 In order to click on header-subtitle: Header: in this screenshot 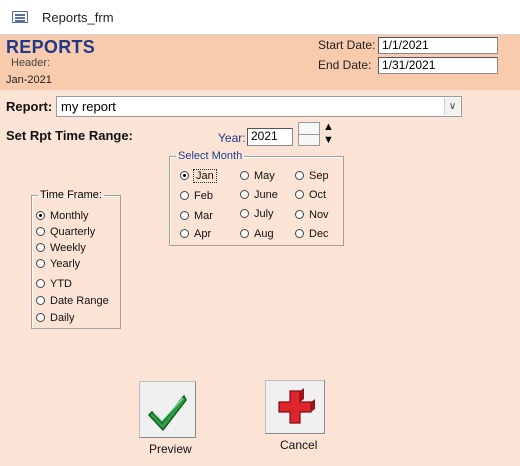, I will do `click(31, 63)`.